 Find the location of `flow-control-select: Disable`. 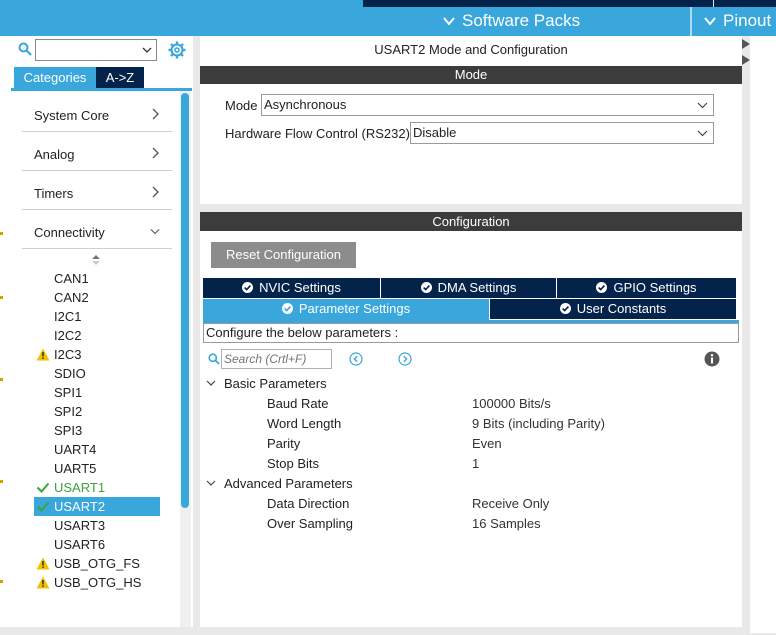

flow-control-select: Disable is located at coordinates (562, 133).